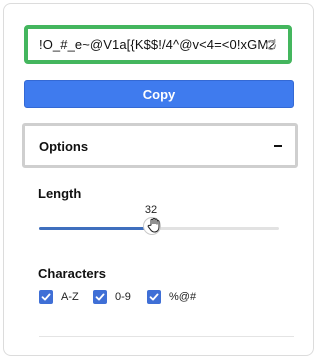 This screenshot has width=320, height=362. Describe the element at coordinates (159, 94) in the screenshot. I see `copy-button: Copy` at that location.